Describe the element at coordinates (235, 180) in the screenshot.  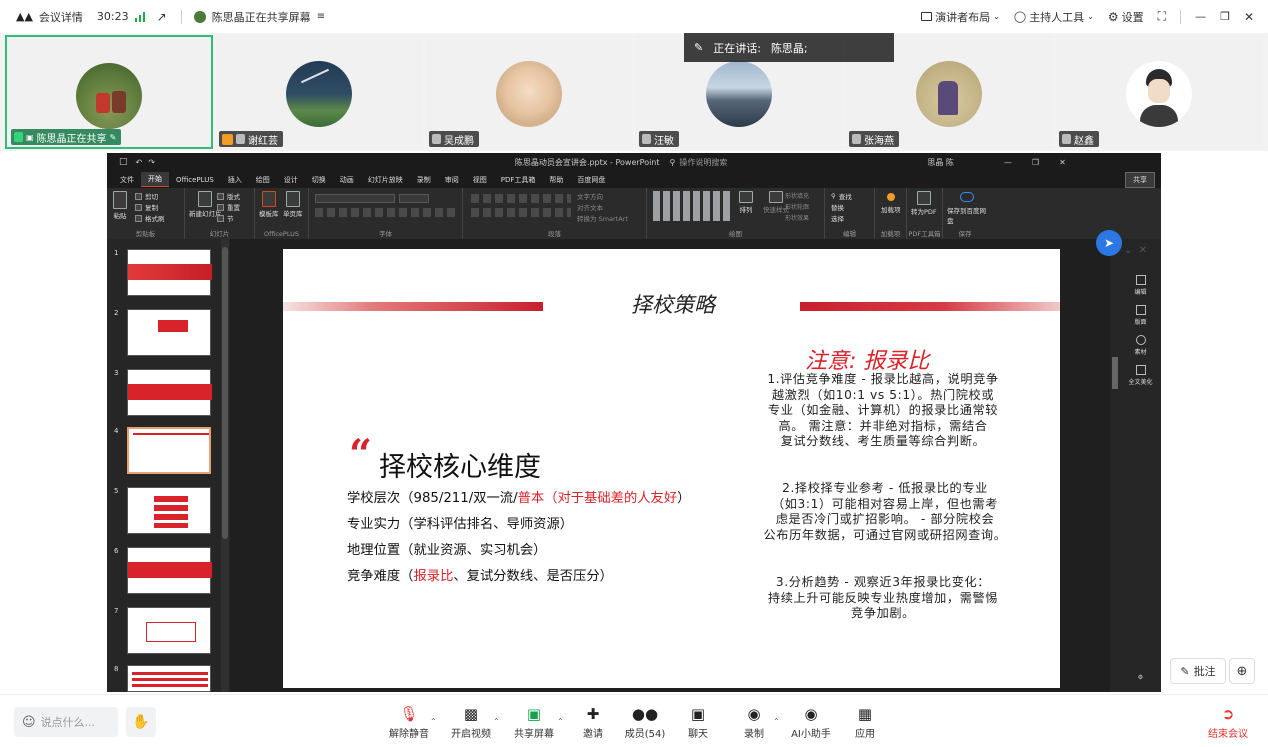
I see `ppt-tab: 插入` at that location.